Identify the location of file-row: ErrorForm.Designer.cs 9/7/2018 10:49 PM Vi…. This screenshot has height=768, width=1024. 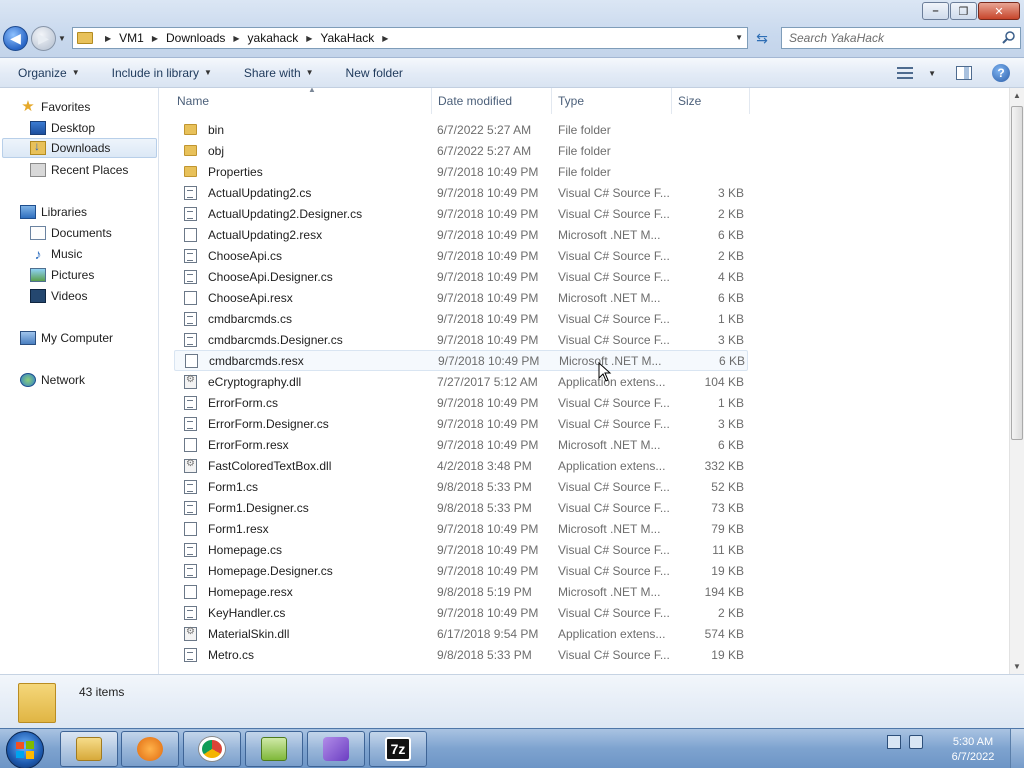
(461, 423).